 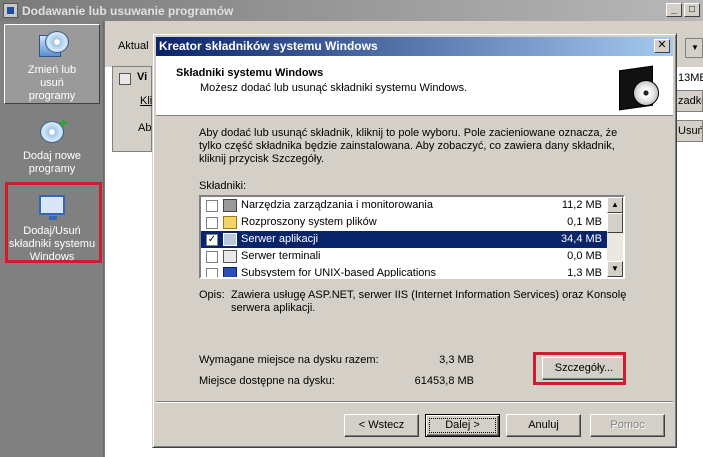 I want to click on close-button: ✕, so click(x=662, y=46).